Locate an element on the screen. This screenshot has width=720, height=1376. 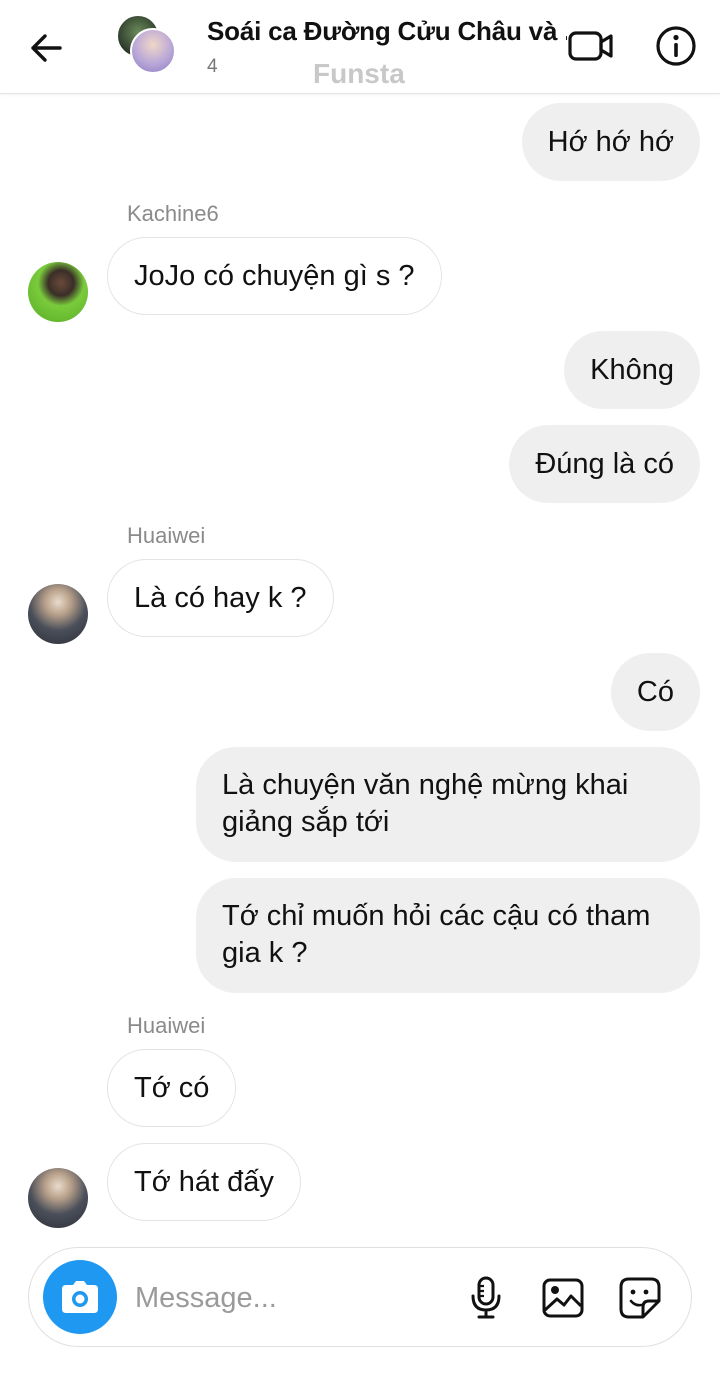
camera-icon is located at coordinates (80, 1297).